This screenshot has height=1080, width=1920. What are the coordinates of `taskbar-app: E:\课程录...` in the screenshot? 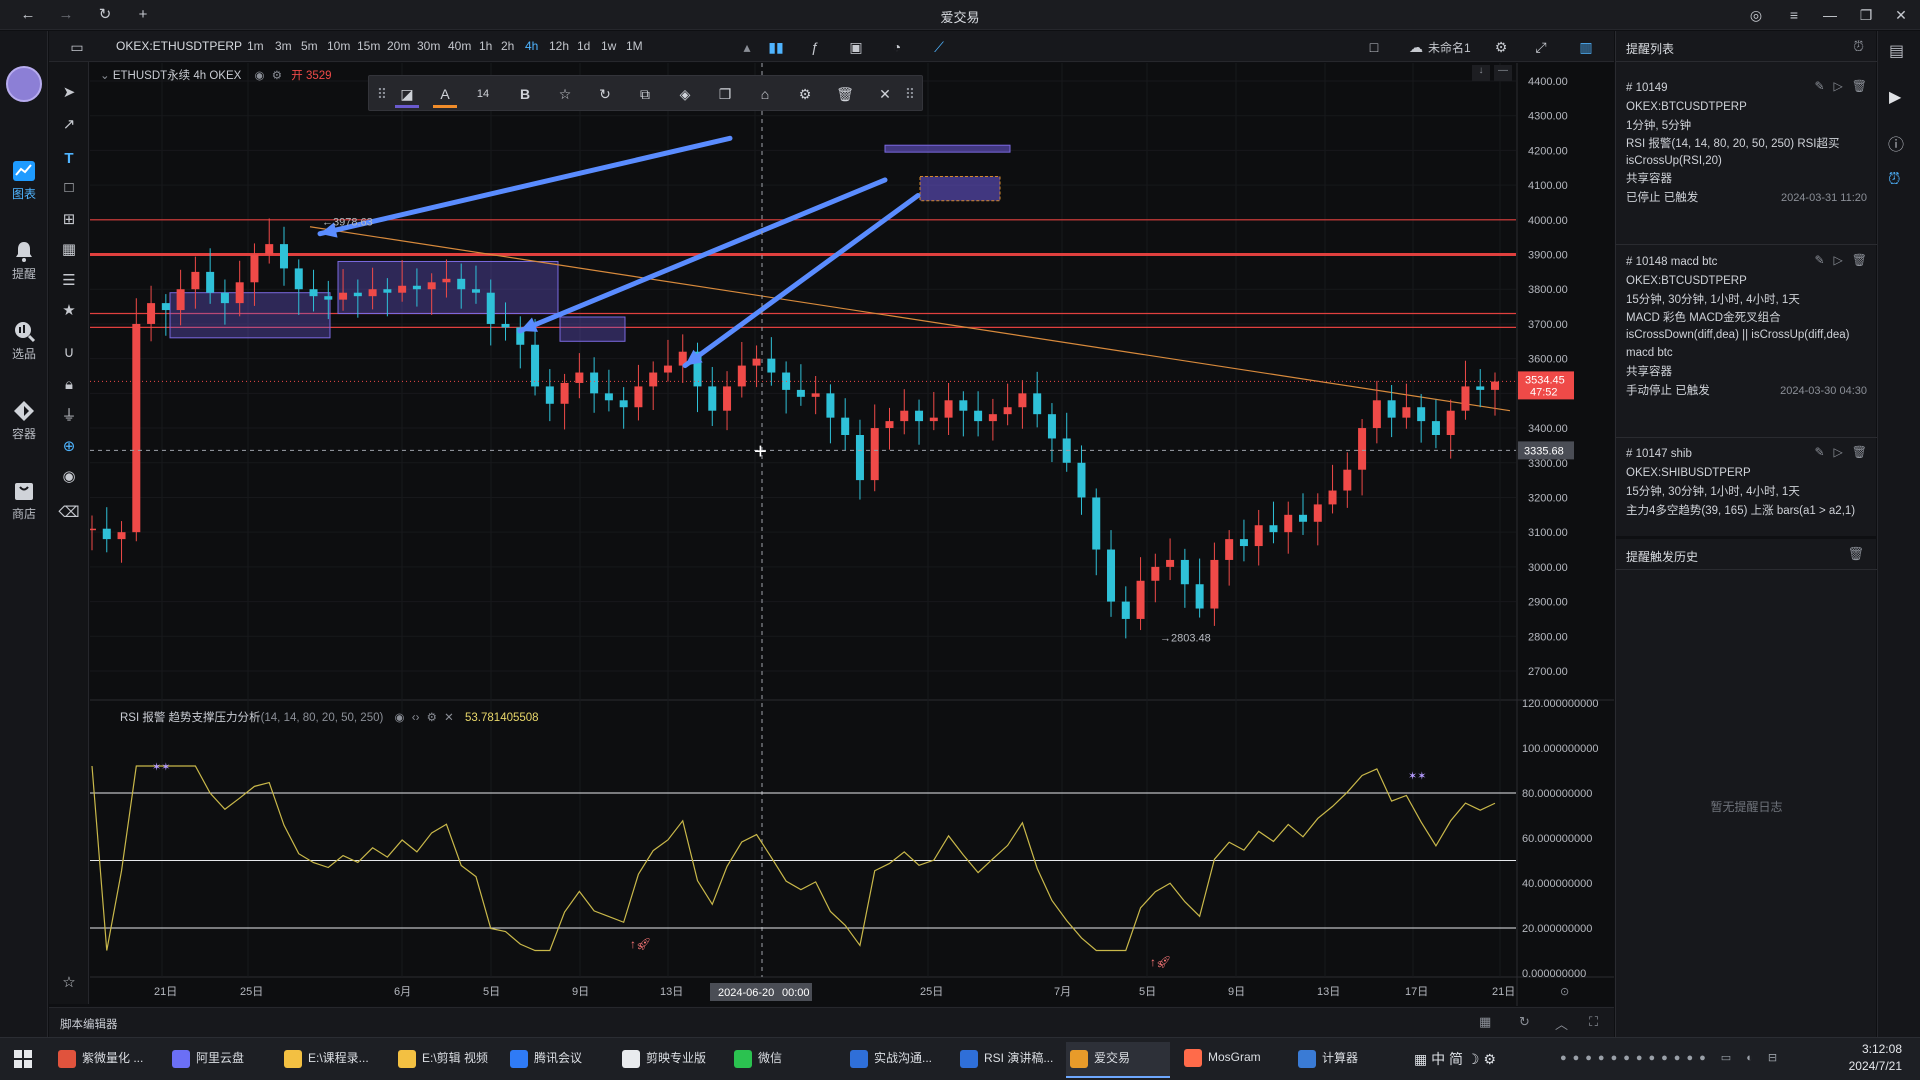 It's located at (332, 1060).